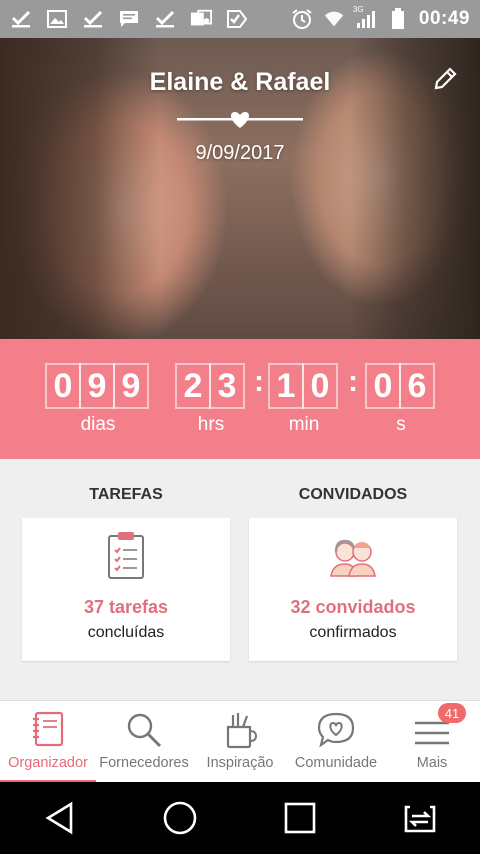 Image resolution: width=480 pixels, height=854 pixels. I want to click on digit: 1, so click(286, 386).